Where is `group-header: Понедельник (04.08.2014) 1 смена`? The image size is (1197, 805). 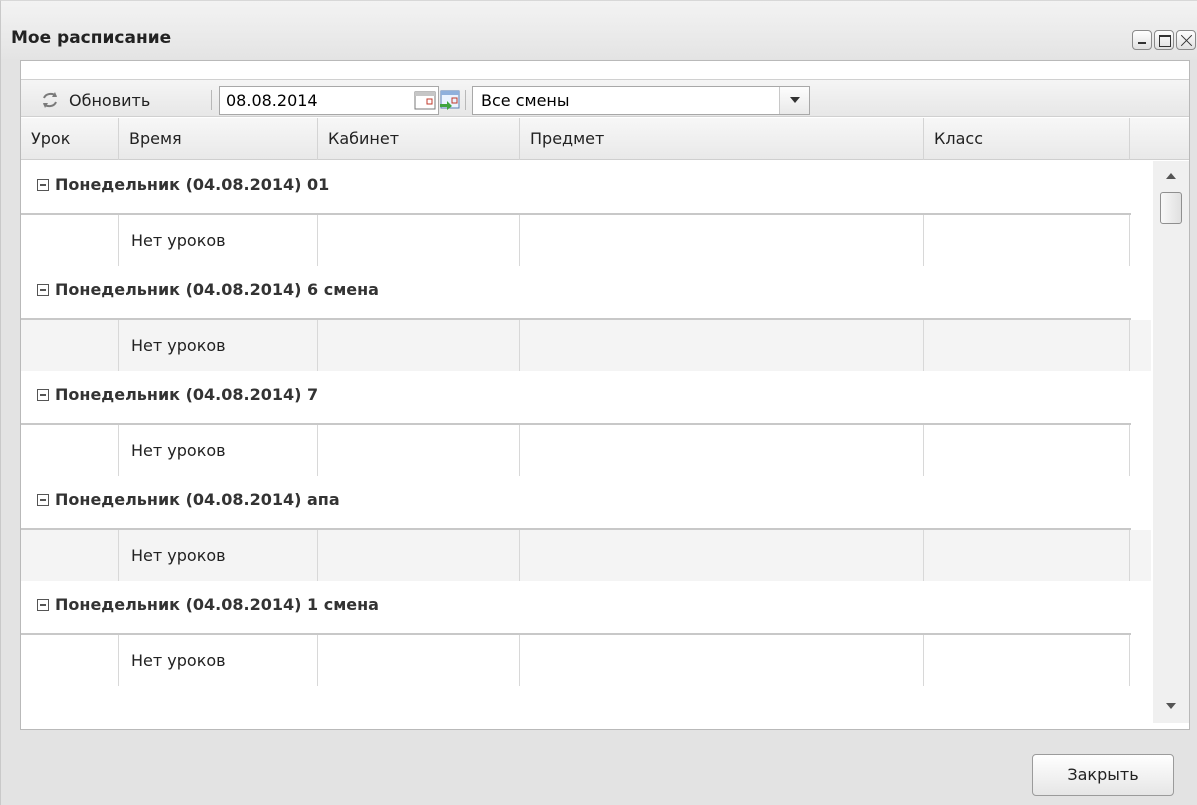 group-header: Понедельник (04.08.2014) 1 смена is located at coordinates (208, 604).